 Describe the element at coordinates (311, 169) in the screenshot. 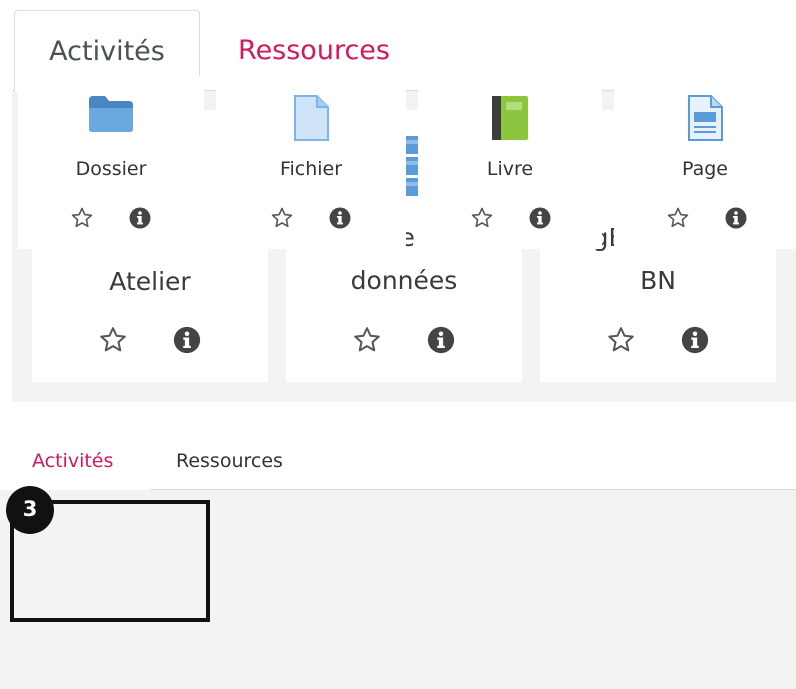

I see `resource-label: Fichier` at that location.